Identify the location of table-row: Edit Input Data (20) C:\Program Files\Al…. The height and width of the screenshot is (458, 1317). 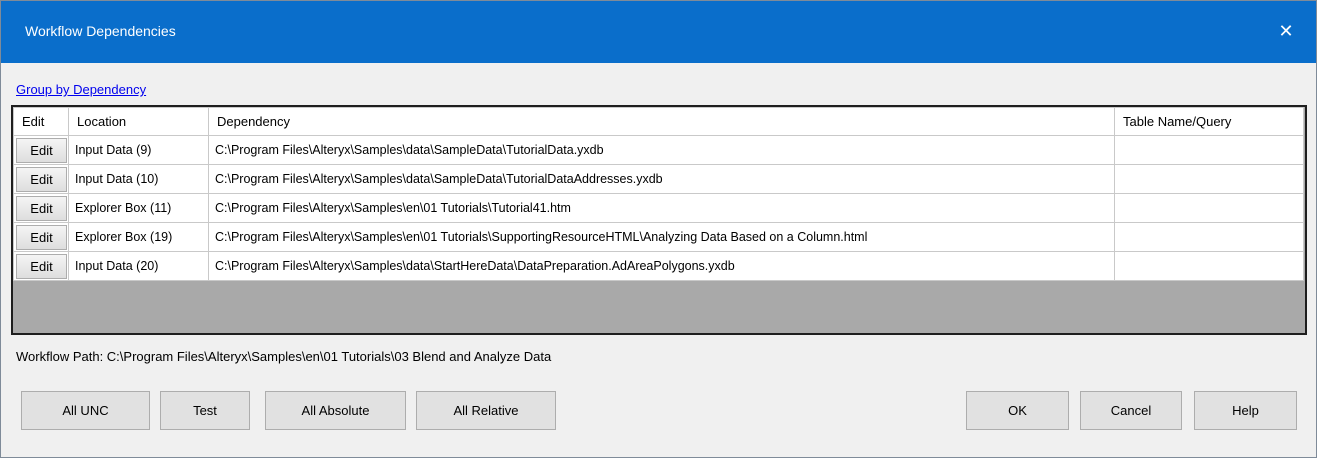
(658, 266).